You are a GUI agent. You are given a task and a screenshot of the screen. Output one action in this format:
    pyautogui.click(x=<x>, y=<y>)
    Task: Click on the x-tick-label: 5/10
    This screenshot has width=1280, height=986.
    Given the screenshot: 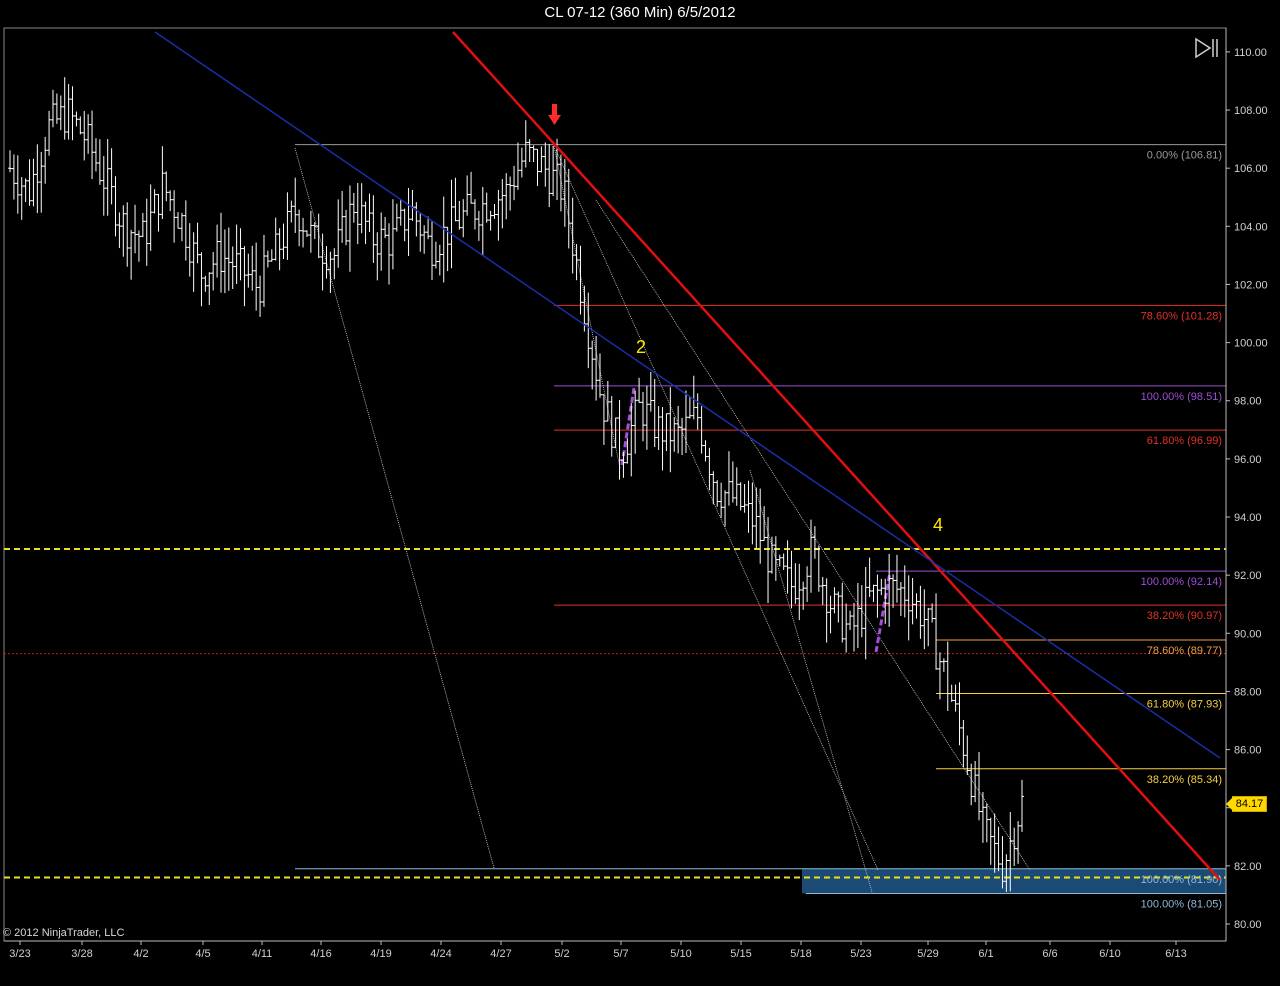 What is the action you would take?
    pyautogui.click(x=680, y=954)
    